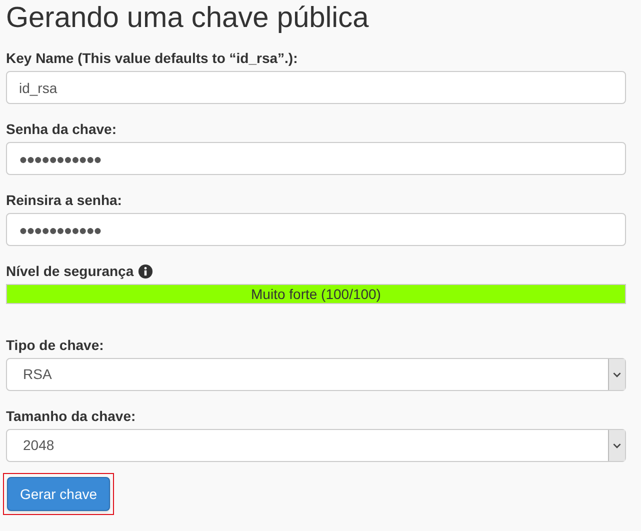 The height and width of the screenshot is (531, 641). Describe the element at coordinates (58, 494) in the screenshot. I see `generate-key-button: Gerar chave` at that location.